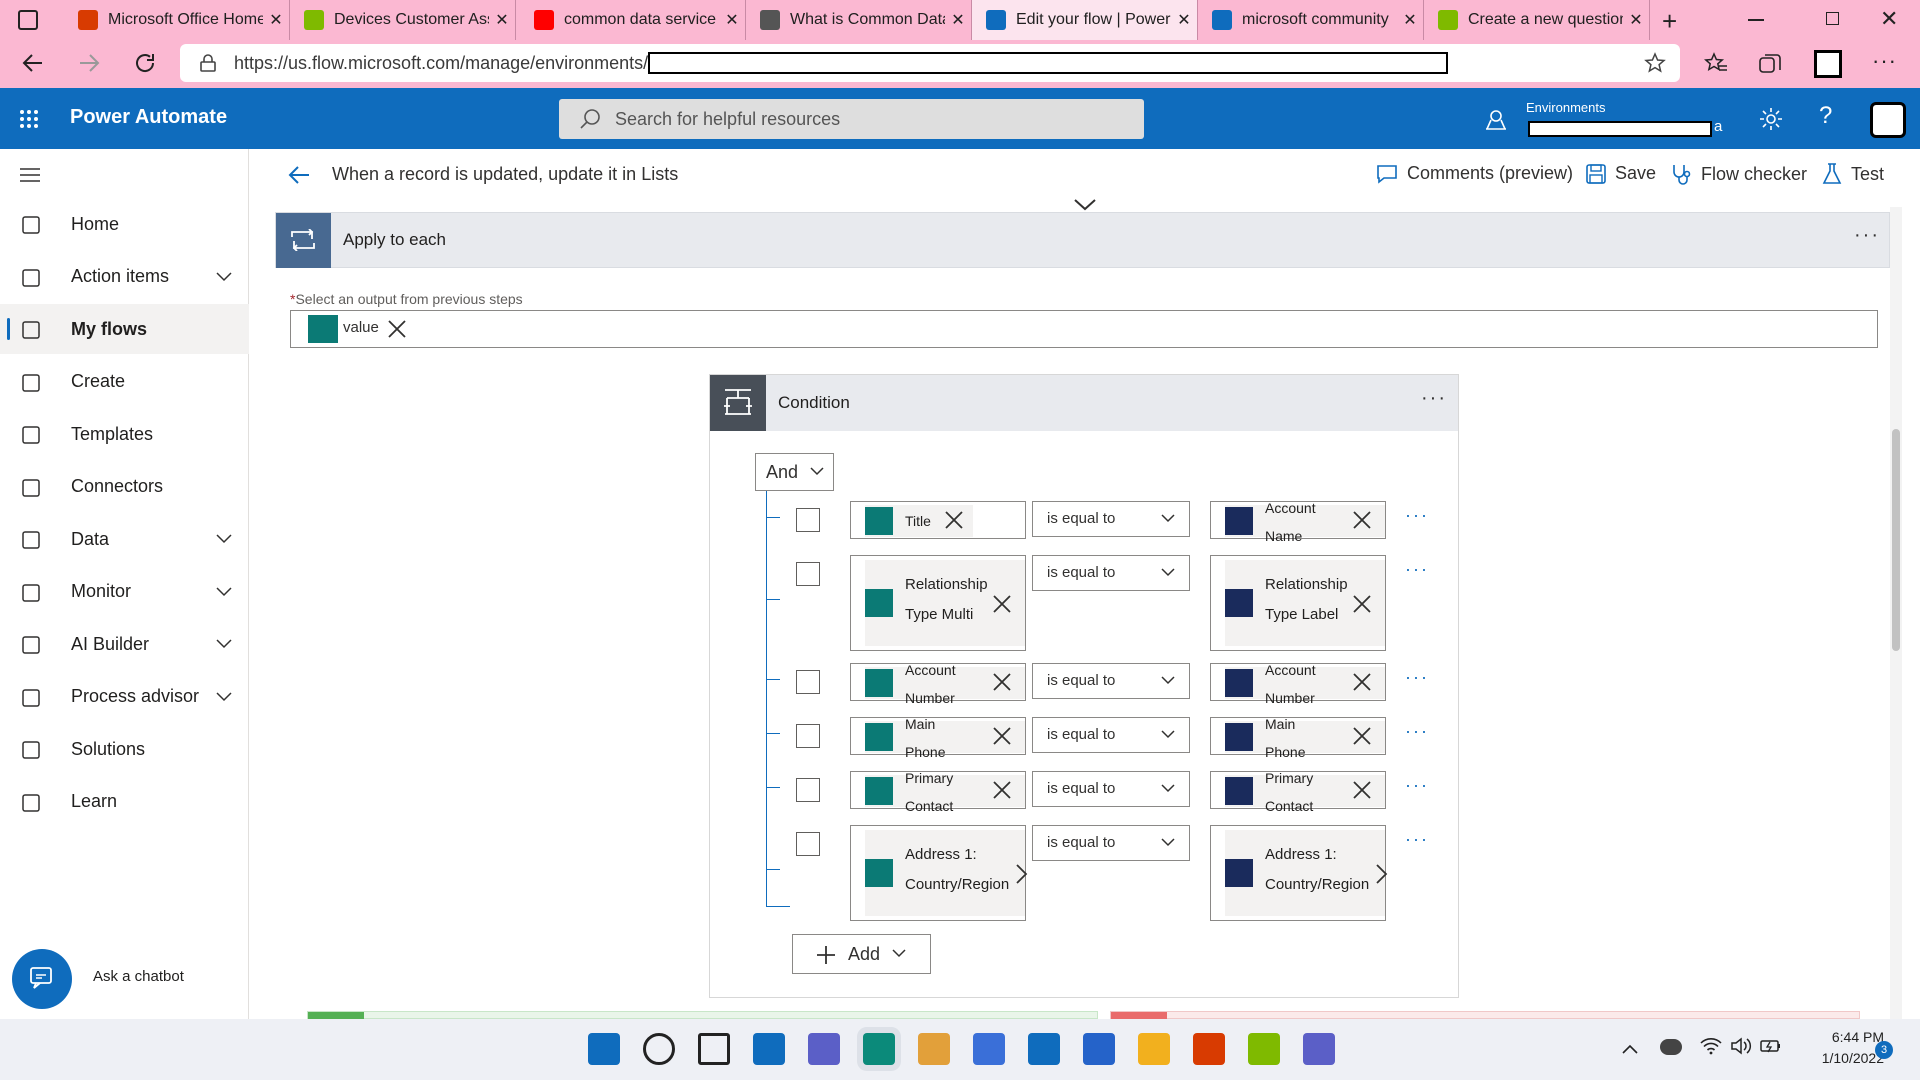 This screenshot has height=1080, width=1920. I want to click on search-icon, so click(659, 1049).